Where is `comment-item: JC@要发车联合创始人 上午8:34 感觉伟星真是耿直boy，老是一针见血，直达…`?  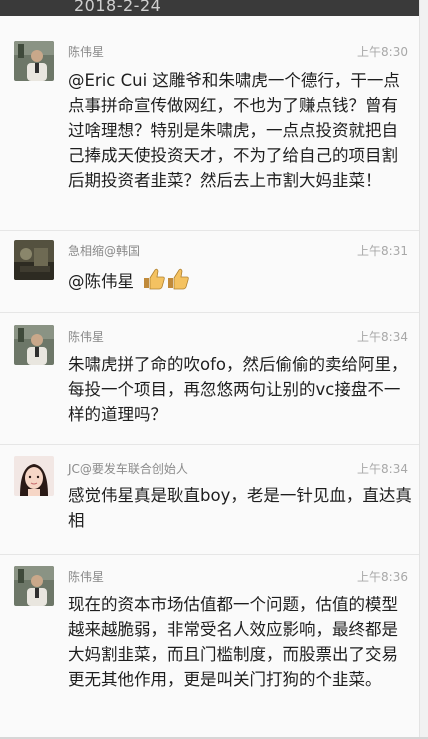
comment-item: JC@要发车联合创始人 上午8:34 感觉伟星真是耿直boy，老是一针见血，直达… is located at coordinates (210, 499).